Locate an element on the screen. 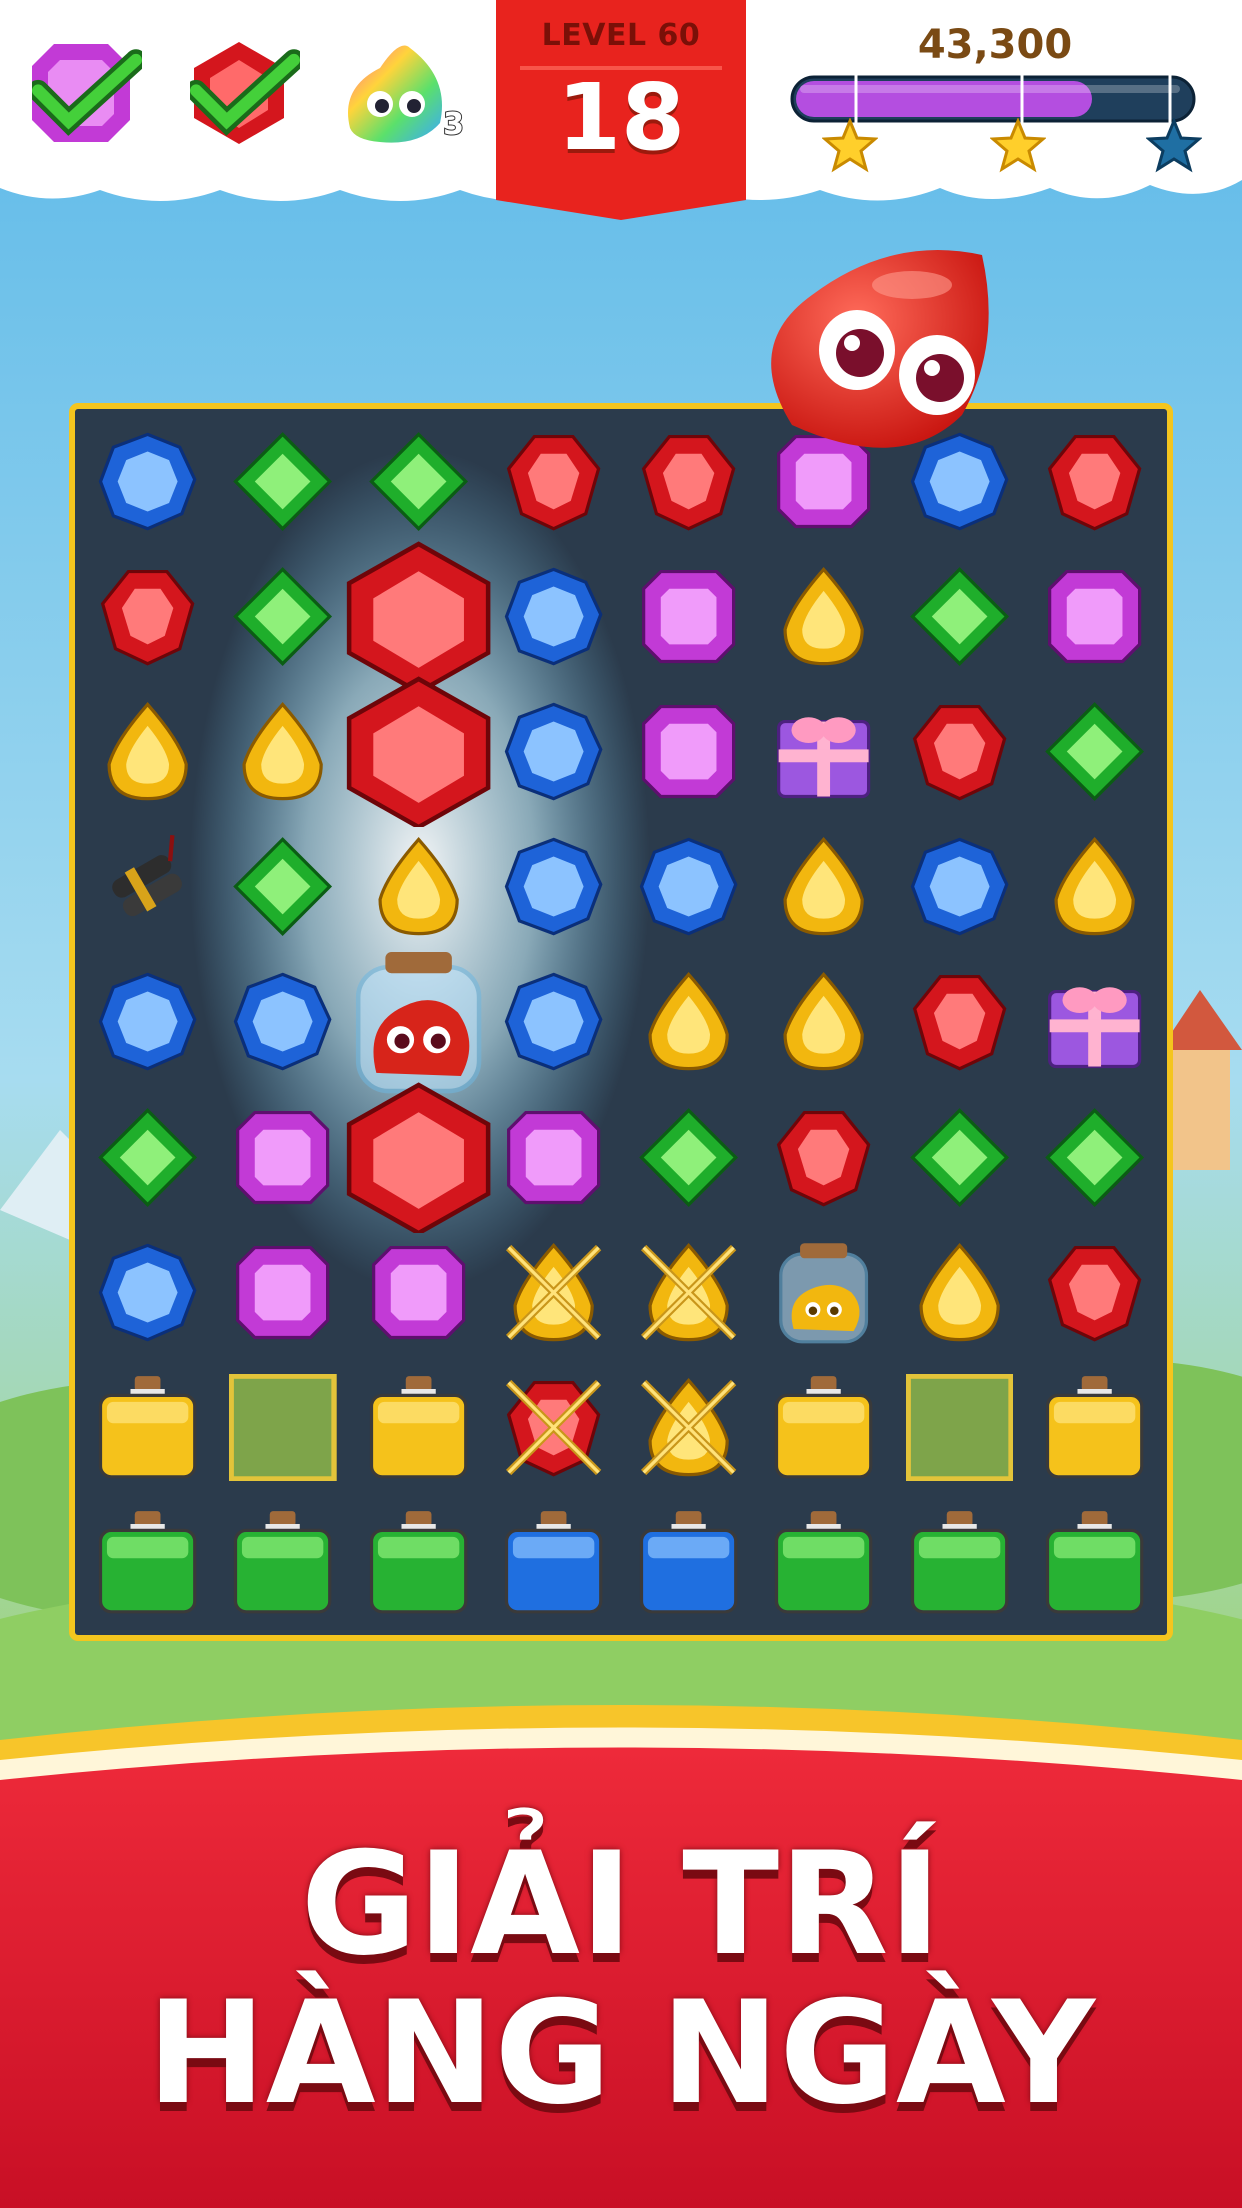 This screenshot has width=1242, height=2208. board-cell-jelly-jar-yellow is located at coordinates (823, 1292).